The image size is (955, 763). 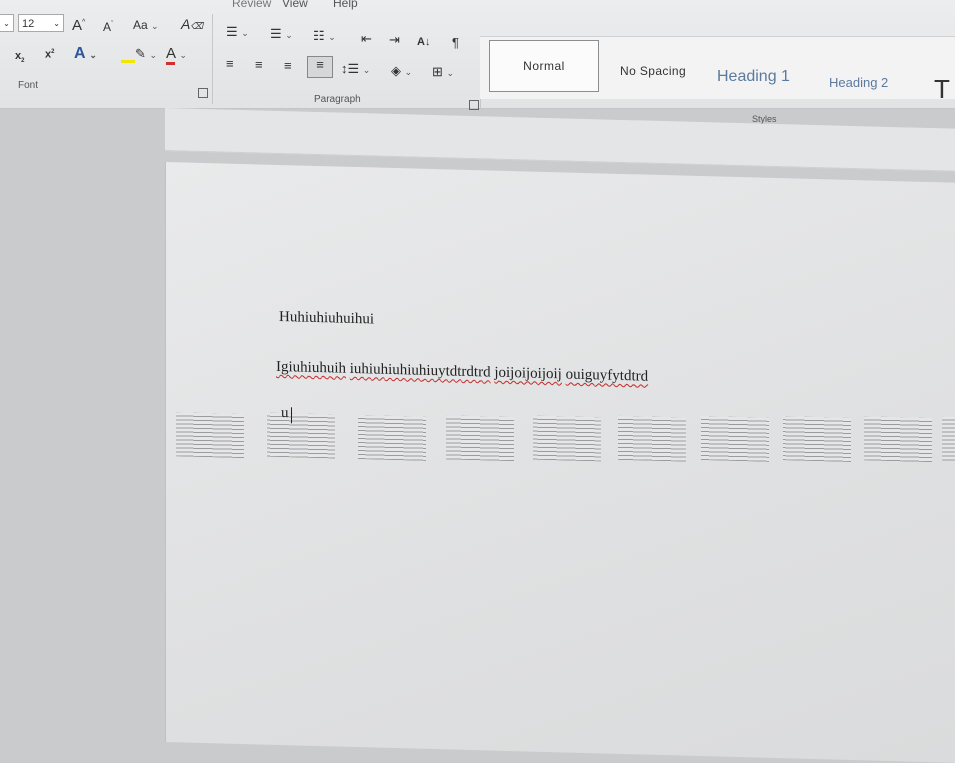 I want to click on borders-icon: ⊞ ⌄, so click(x=443, y=72).